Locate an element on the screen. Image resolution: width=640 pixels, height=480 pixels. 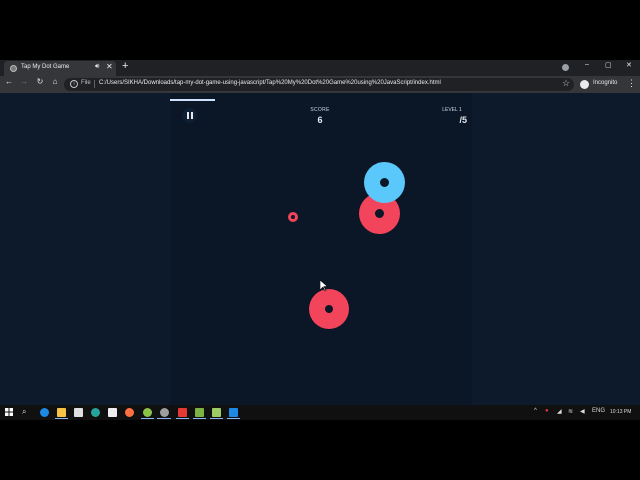
file-label: File is located at coordinates (86, 83).